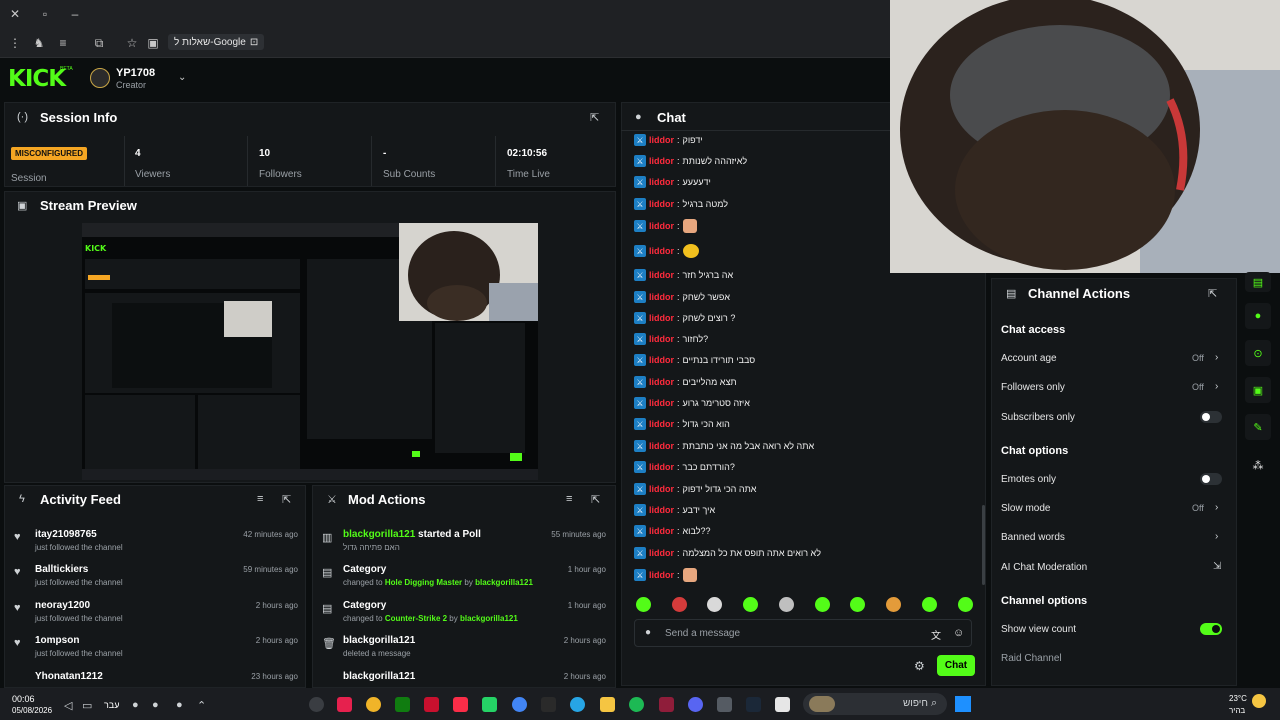 The width and height of the screenshot is (1280, 720). Describe the element at coordinates (155, 705) in the screenshot. I see `app-icon: ●` at that location.